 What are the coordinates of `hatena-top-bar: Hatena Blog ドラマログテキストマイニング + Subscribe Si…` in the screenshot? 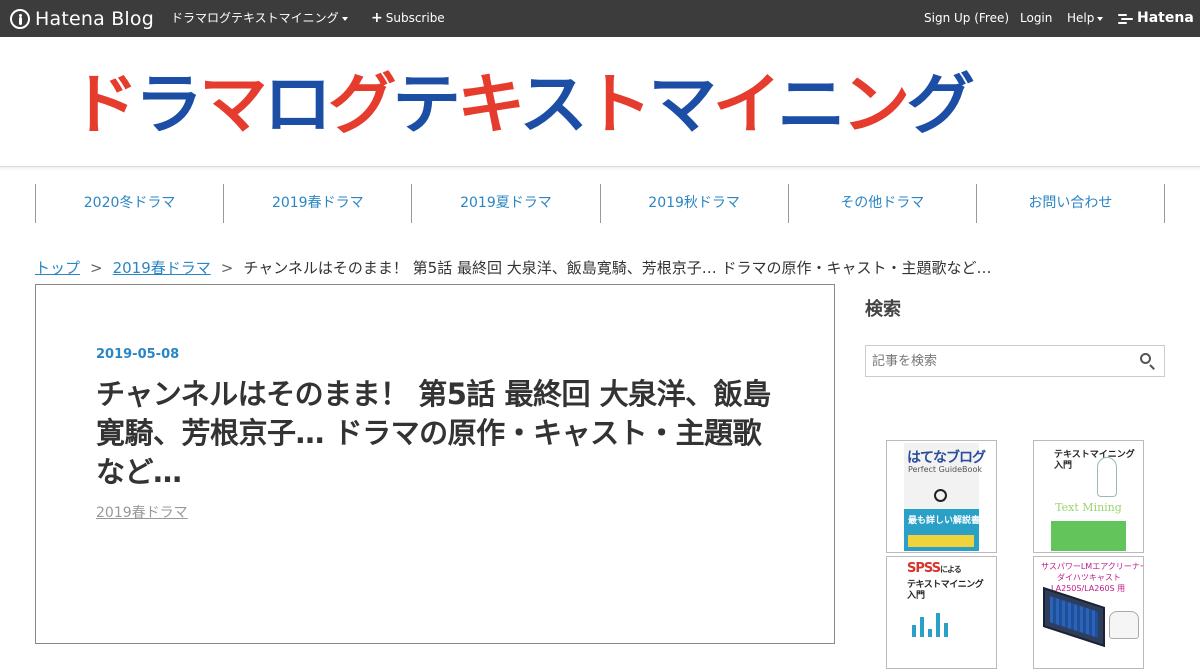 It's located at (600, 18).